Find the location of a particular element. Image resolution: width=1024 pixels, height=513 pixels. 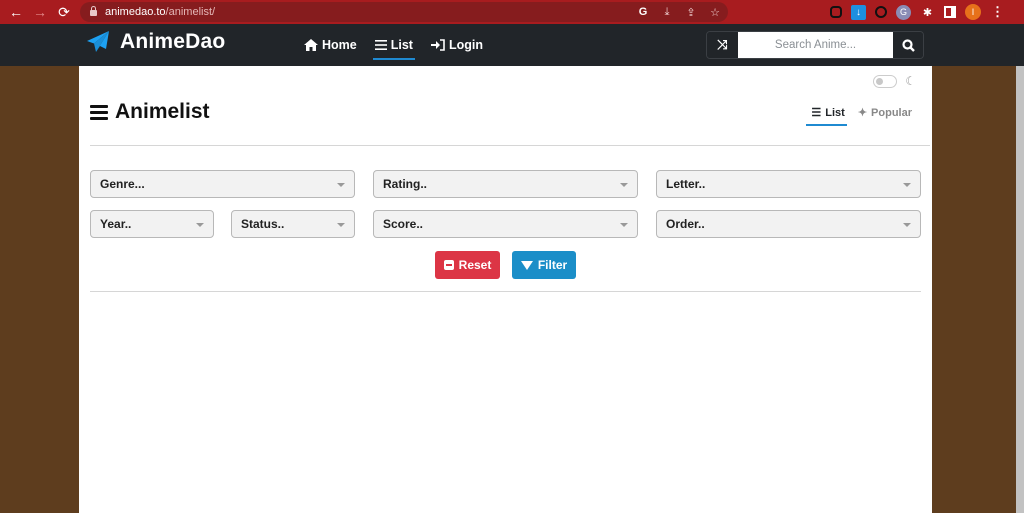

nav-list: List is located at coordinates (394, 45).